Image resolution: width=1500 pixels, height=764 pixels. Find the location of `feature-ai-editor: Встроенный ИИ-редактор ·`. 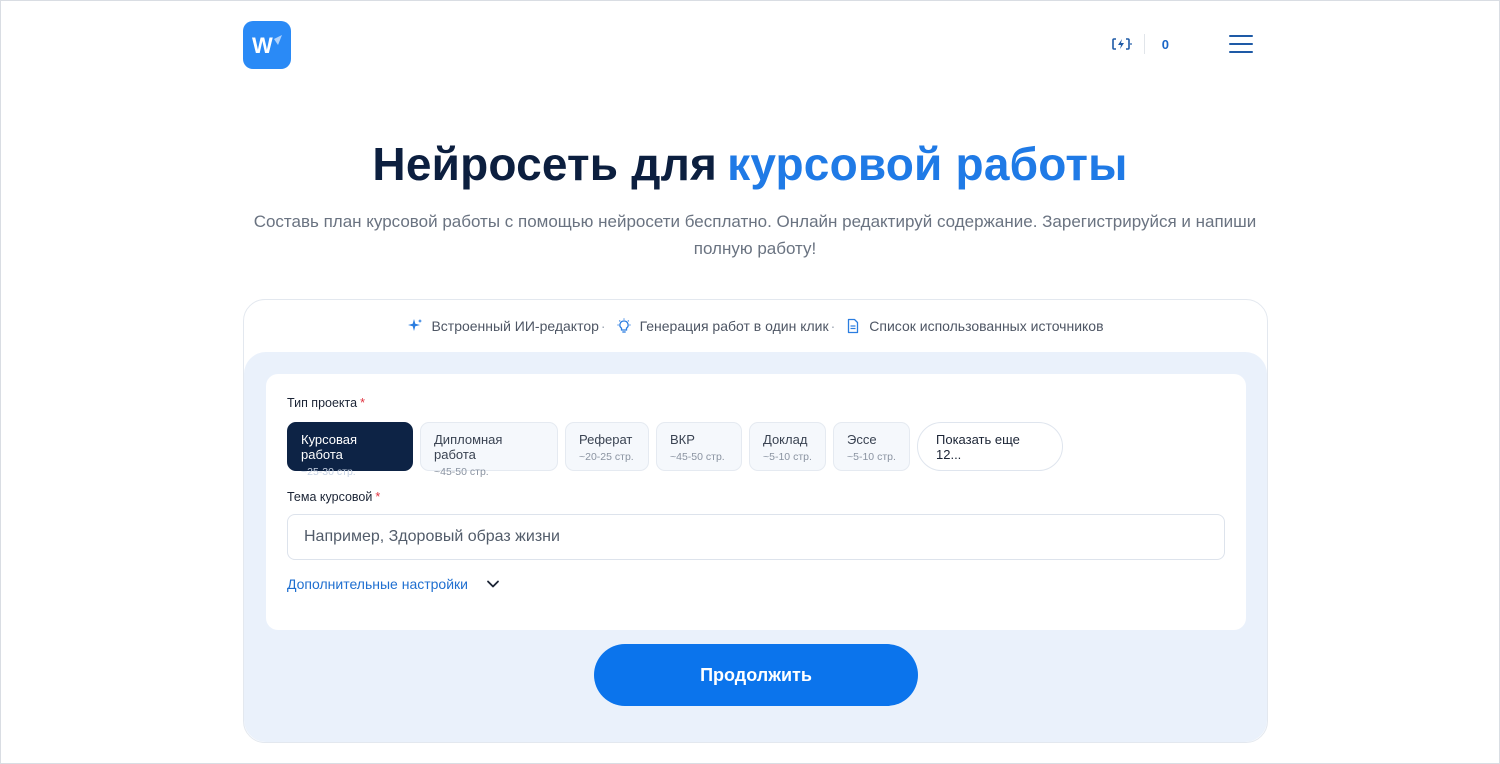

feature-ai-editor: Встроенный ИИ-редактор · is located at coordinates (511, 326).